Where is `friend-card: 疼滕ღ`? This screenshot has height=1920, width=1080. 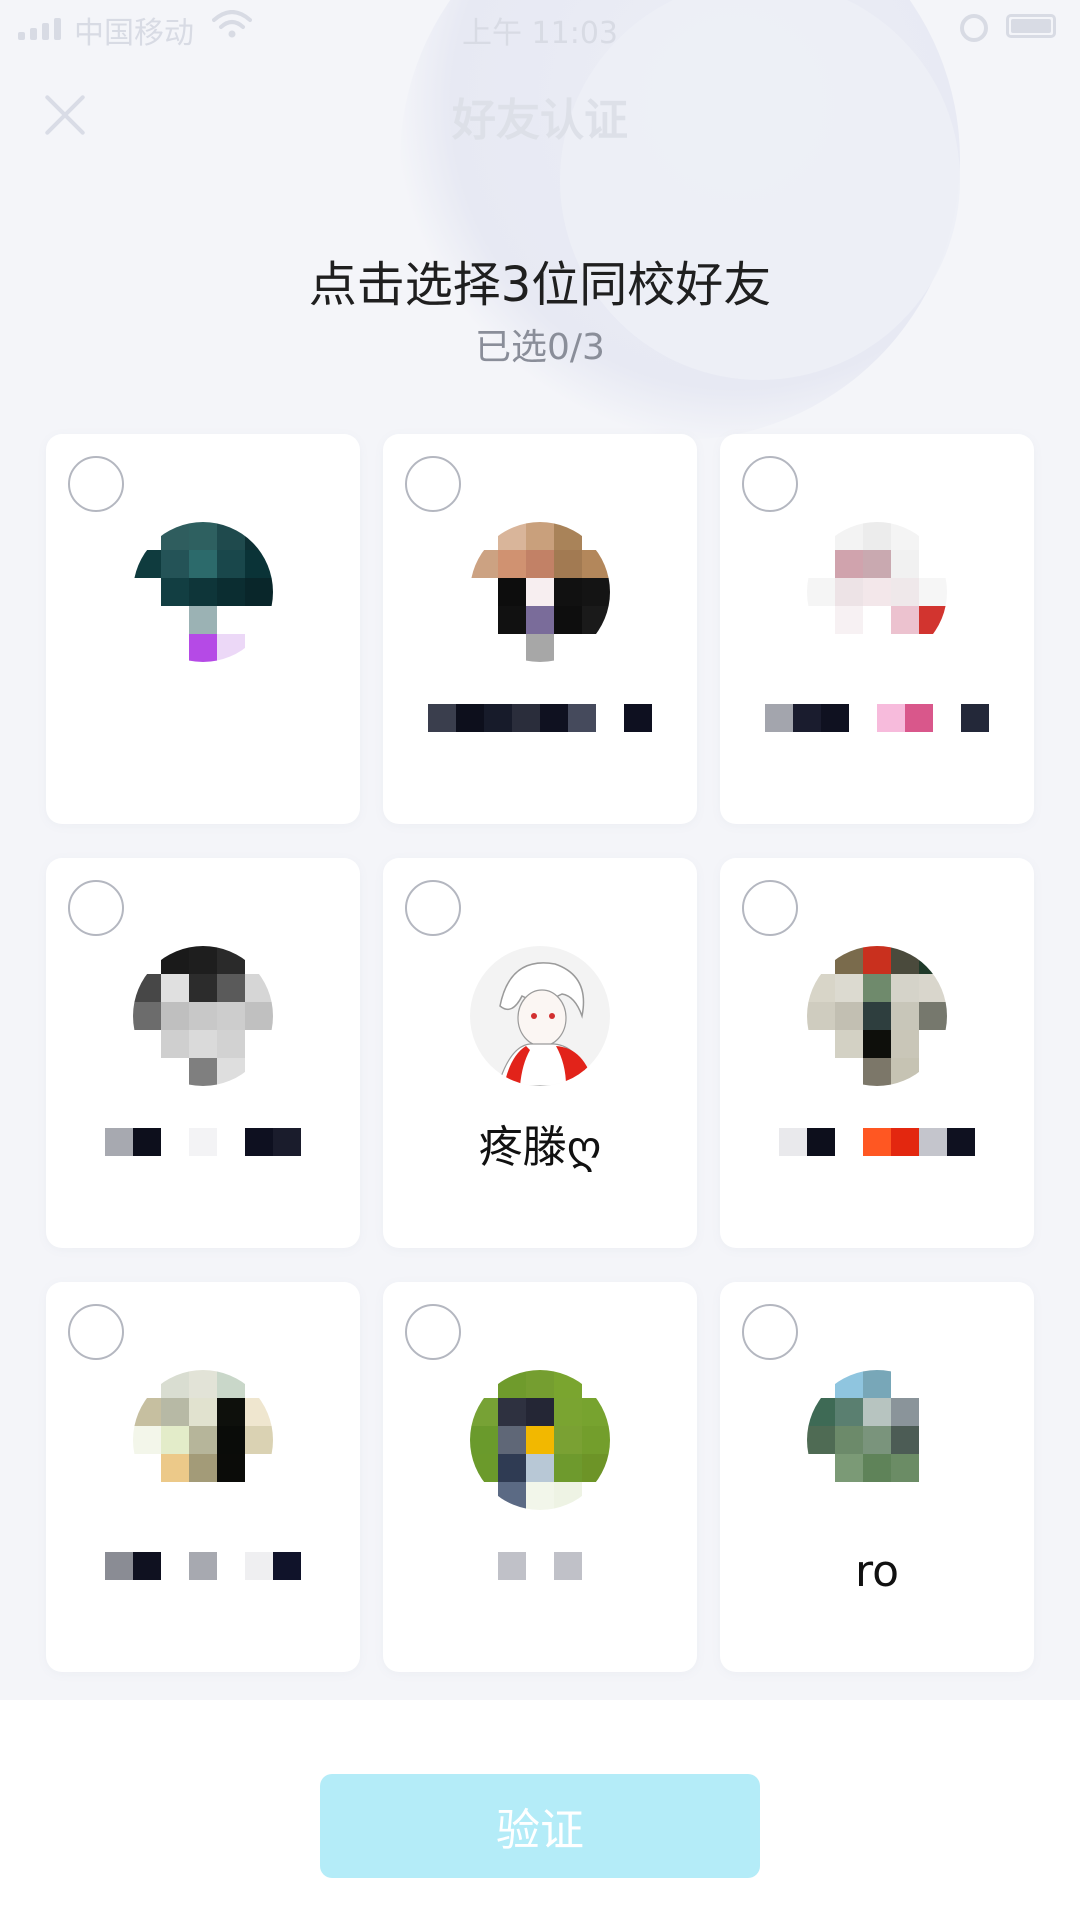
friend-card: 疼滕ღ is located at coordinates (540, 1053).